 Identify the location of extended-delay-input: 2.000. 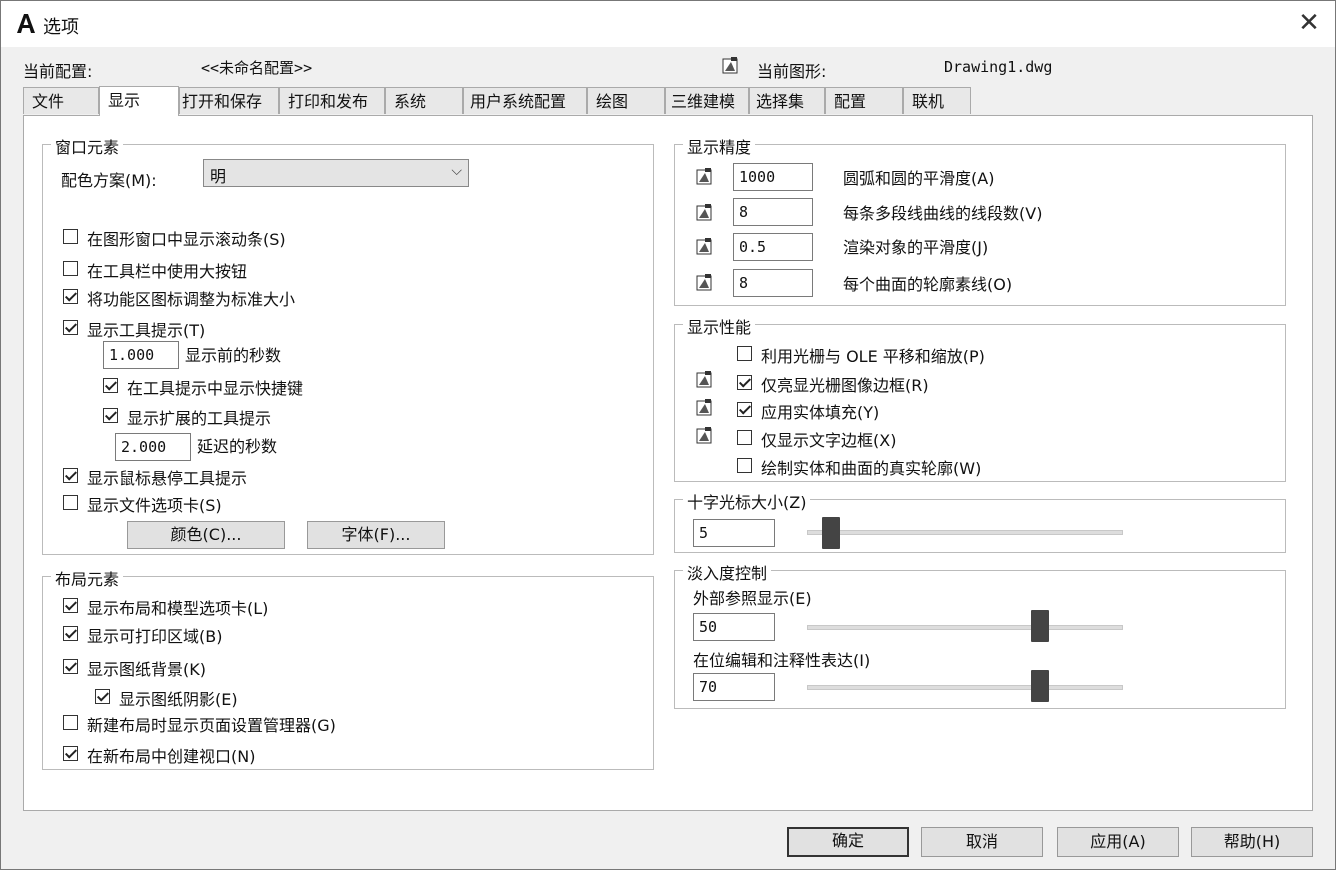
(153, 447).